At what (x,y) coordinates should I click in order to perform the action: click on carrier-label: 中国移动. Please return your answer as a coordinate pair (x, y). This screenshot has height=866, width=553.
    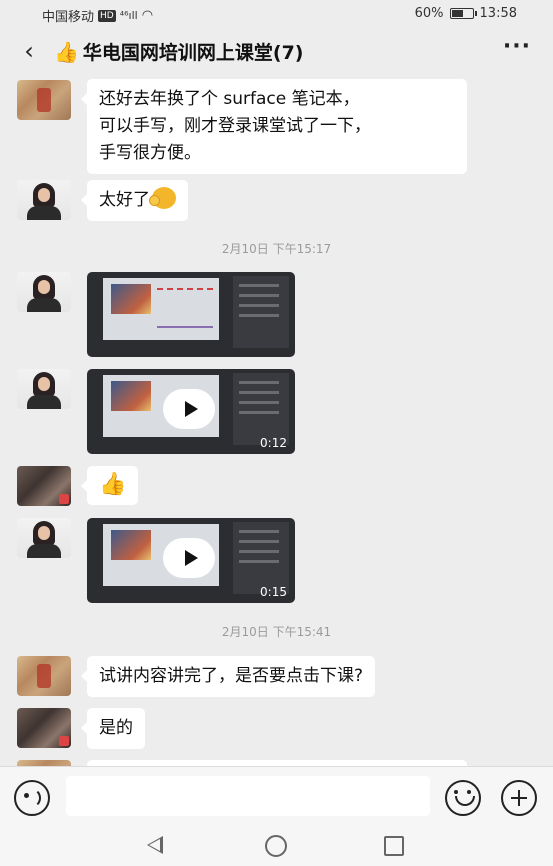
    Looking at the image, I should click on (68, 17).